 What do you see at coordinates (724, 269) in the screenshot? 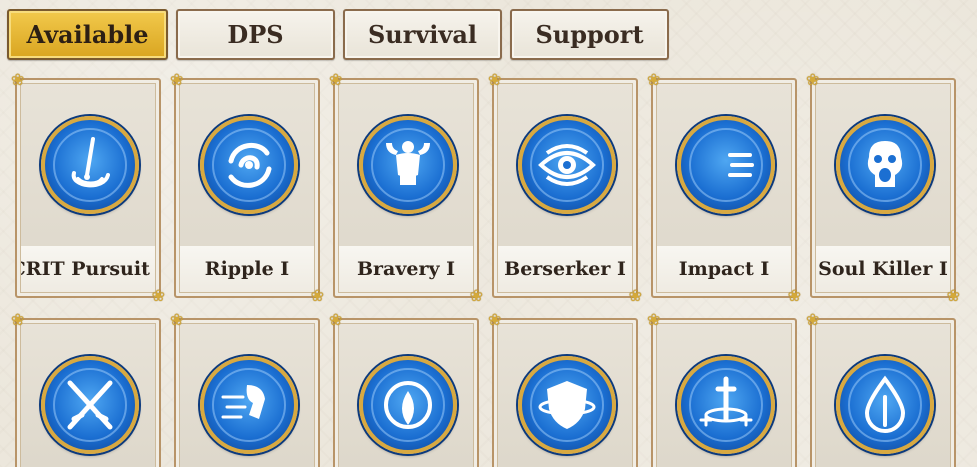
I see `skill-name: Impact I` at bounding box center [724, 269].